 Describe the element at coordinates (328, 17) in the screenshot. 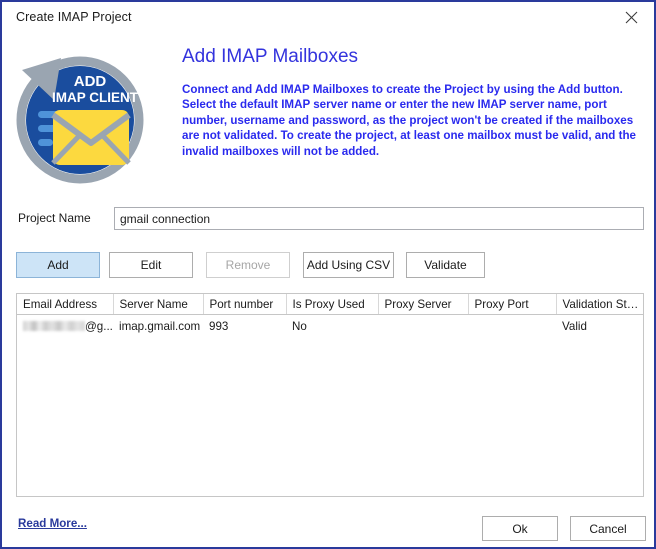

I see `titlebar: Create IMAP Project` at that location.